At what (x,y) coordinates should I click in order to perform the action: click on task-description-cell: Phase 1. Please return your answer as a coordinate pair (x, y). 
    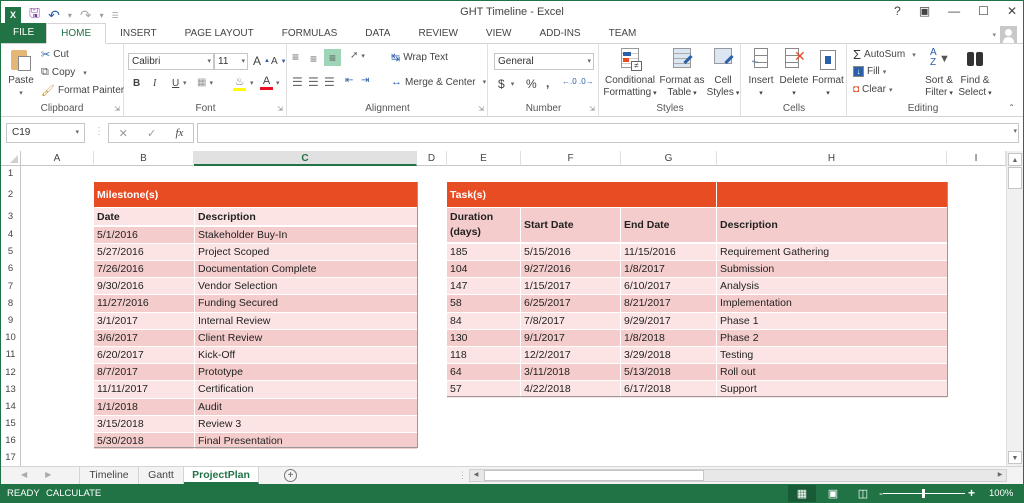
    Looking at the image, I should click on (832, 320).